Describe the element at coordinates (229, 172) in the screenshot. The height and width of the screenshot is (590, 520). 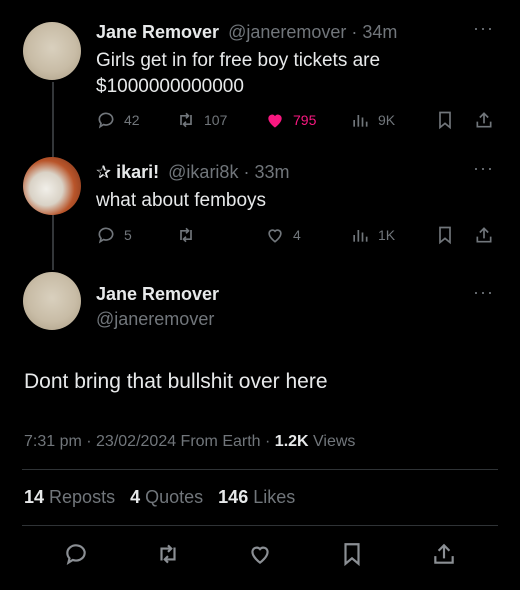
I see `author-meta: @ikari8k · 33m` at that location.